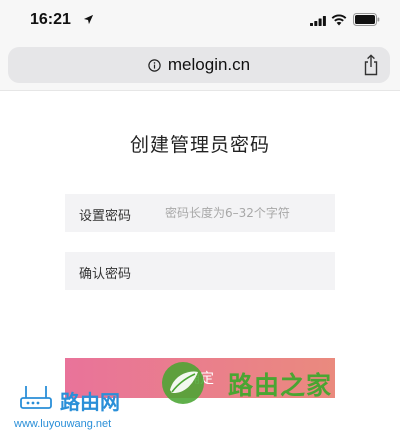 This screenshot has width=400, height=444. Describe the element at coordinates (371, 65) in the screenshot. I see `share-icon` at that location.